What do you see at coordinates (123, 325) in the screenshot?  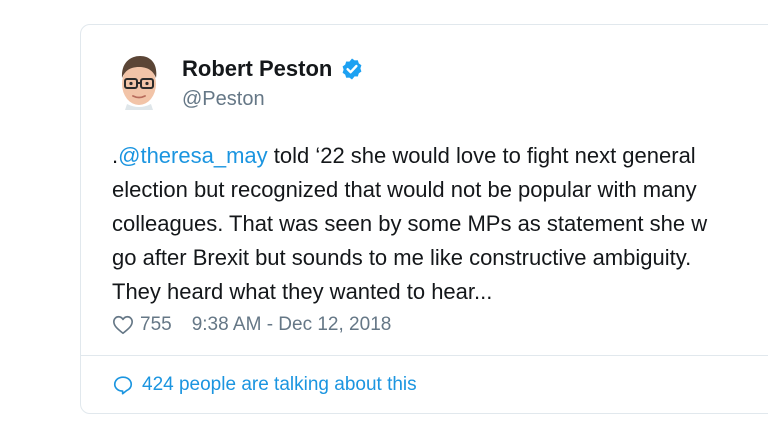 I see `heart-icon` at bounding box center [123, 325].